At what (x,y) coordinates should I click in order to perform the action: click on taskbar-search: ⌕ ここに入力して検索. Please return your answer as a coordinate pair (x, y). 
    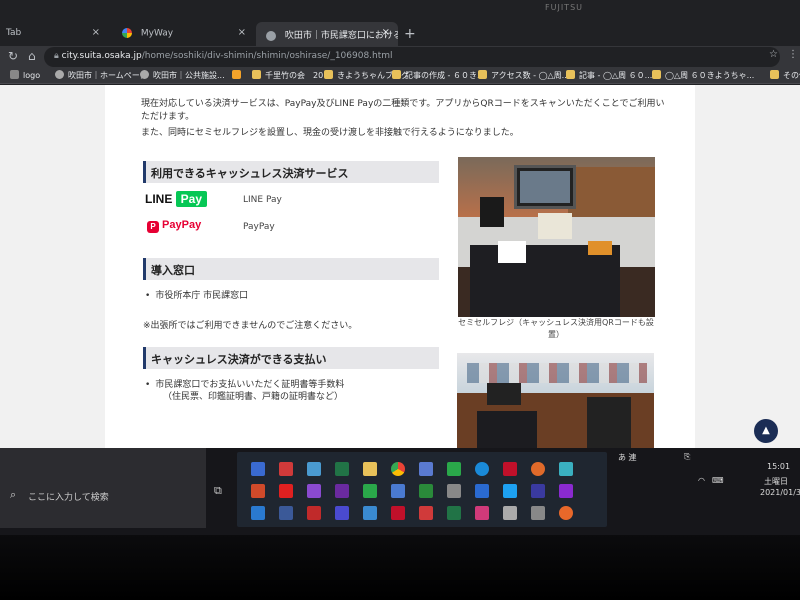
    Looking at the image, I should click on (103, 488).